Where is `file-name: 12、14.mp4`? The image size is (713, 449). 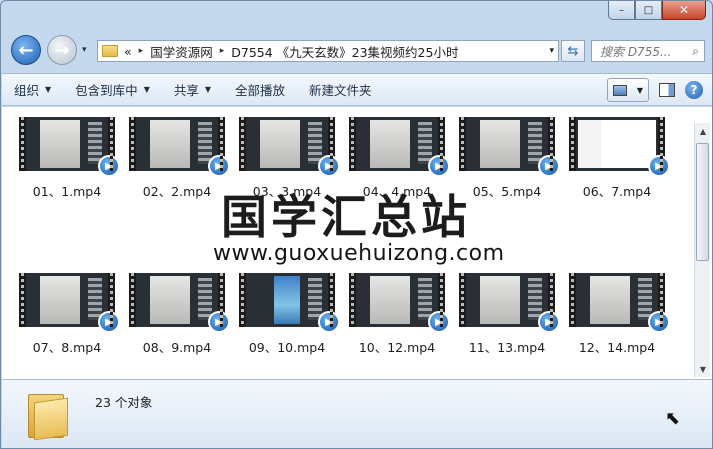 file-name: 12、14.mp4 is located at coordinates (617, 347).